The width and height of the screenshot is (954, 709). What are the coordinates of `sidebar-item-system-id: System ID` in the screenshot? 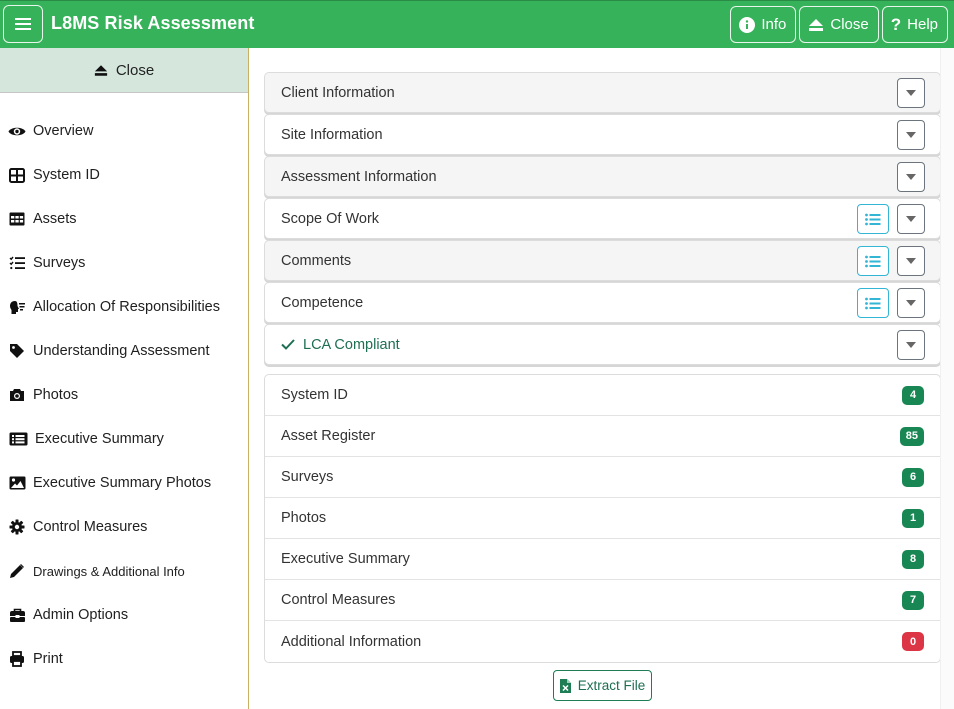 It's located at (124, 175).